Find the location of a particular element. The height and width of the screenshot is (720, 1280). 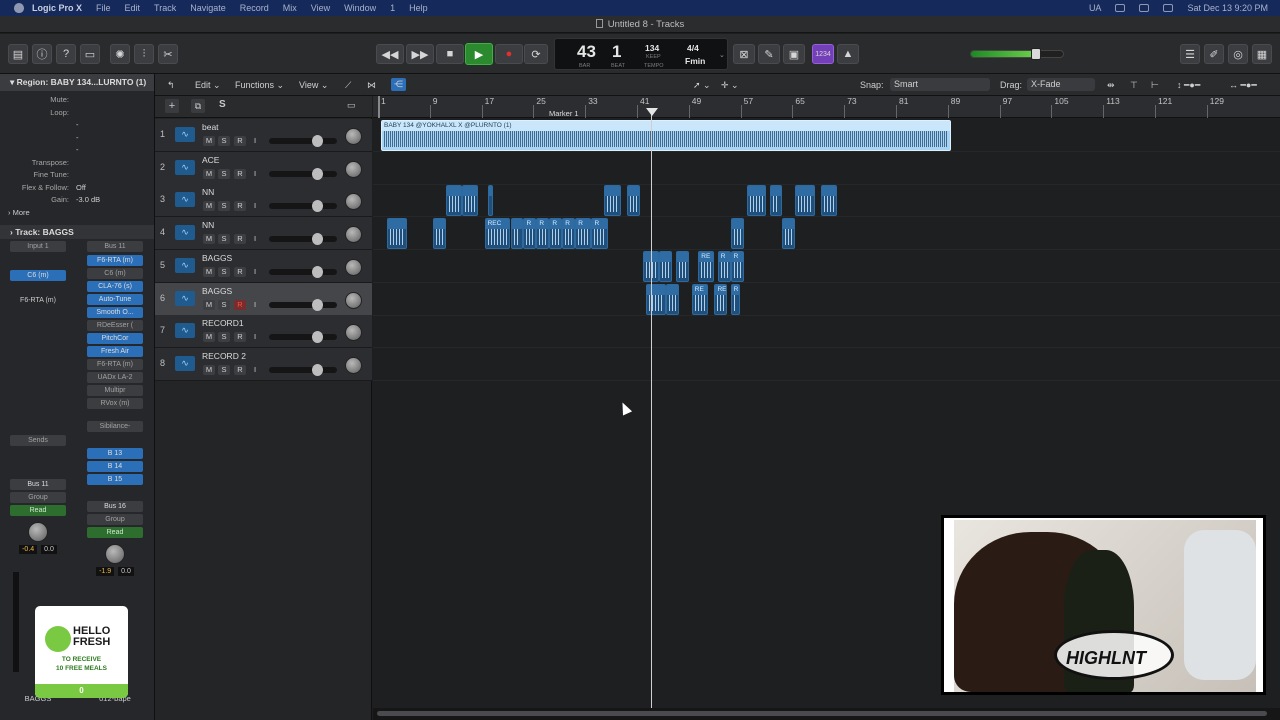

hellofresh-ad: HELLO FRESH TO RECEIVE 10 FREE MEALS 0 is located at coordinates (81, 652).